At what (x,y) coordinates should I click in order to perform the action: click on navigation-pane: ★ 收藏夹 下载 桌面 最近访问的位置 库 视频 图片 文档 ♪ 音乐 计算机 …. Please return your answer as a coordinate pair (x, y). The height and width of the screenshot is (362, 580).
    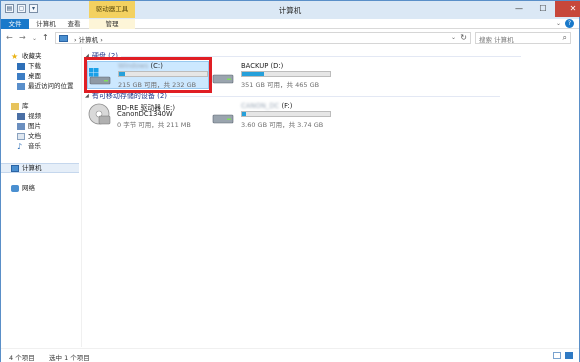
    Looking at the image, I should click on (41, 197).